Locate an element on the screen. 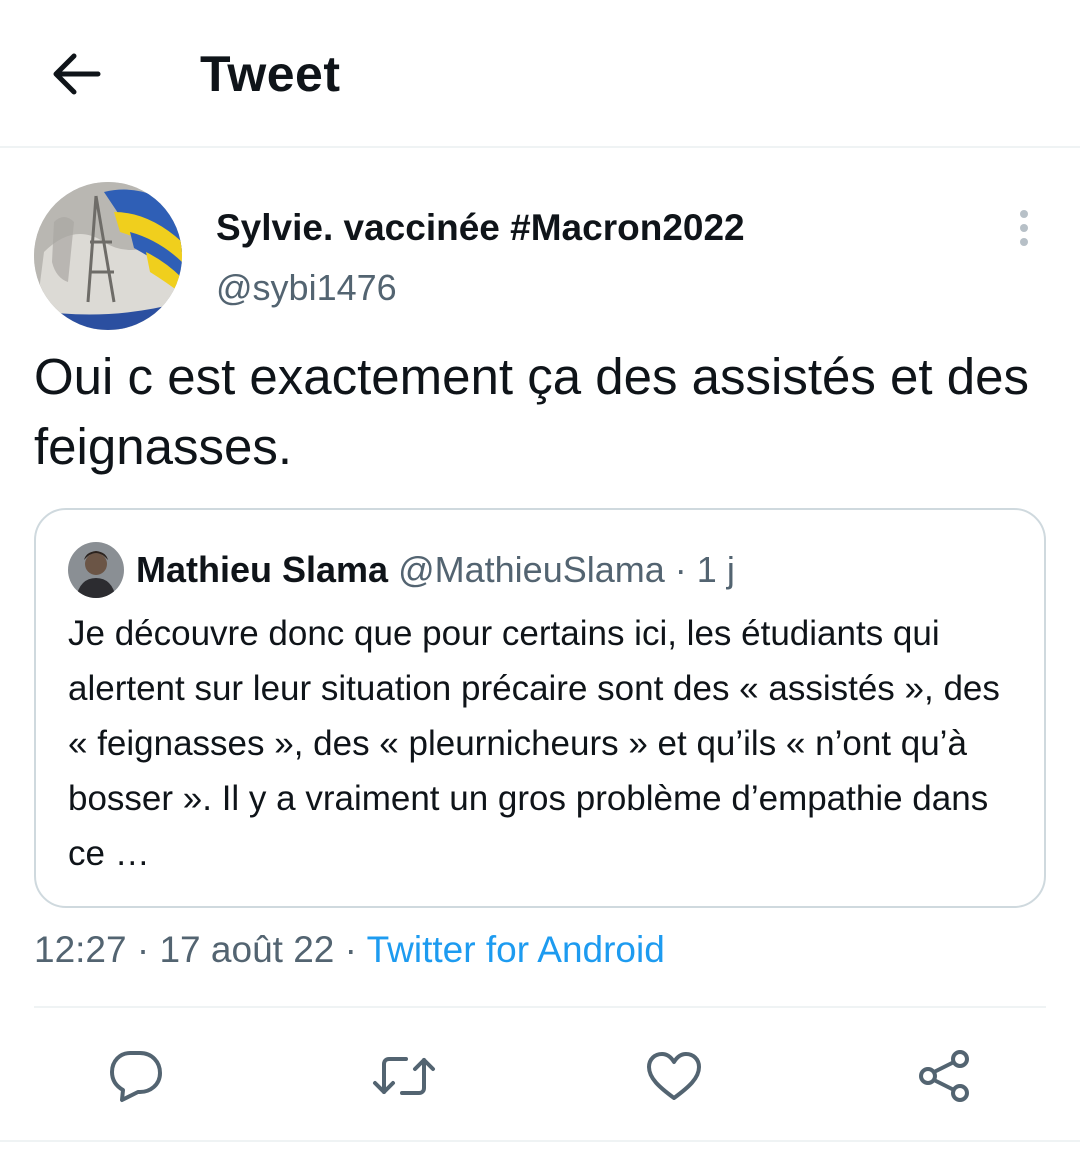 The image size is (1080, 1149). author-handle: @sybi1476 is located at coordinates (306, 288).